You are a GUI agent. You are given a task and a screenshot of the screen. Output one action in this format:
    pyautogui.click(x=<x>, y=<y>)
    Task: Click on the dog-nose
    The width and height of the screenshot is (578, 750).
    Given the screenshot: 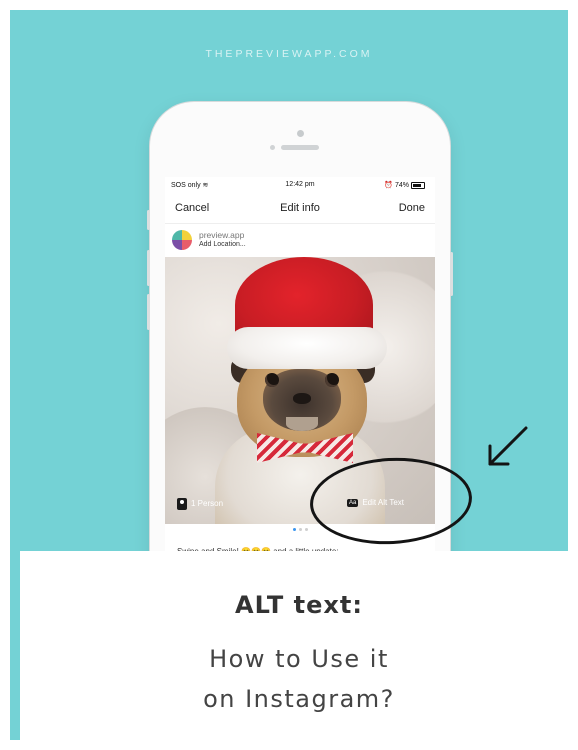 What is the action you would take?
    pyautogui.click(x=302, y=398)
    